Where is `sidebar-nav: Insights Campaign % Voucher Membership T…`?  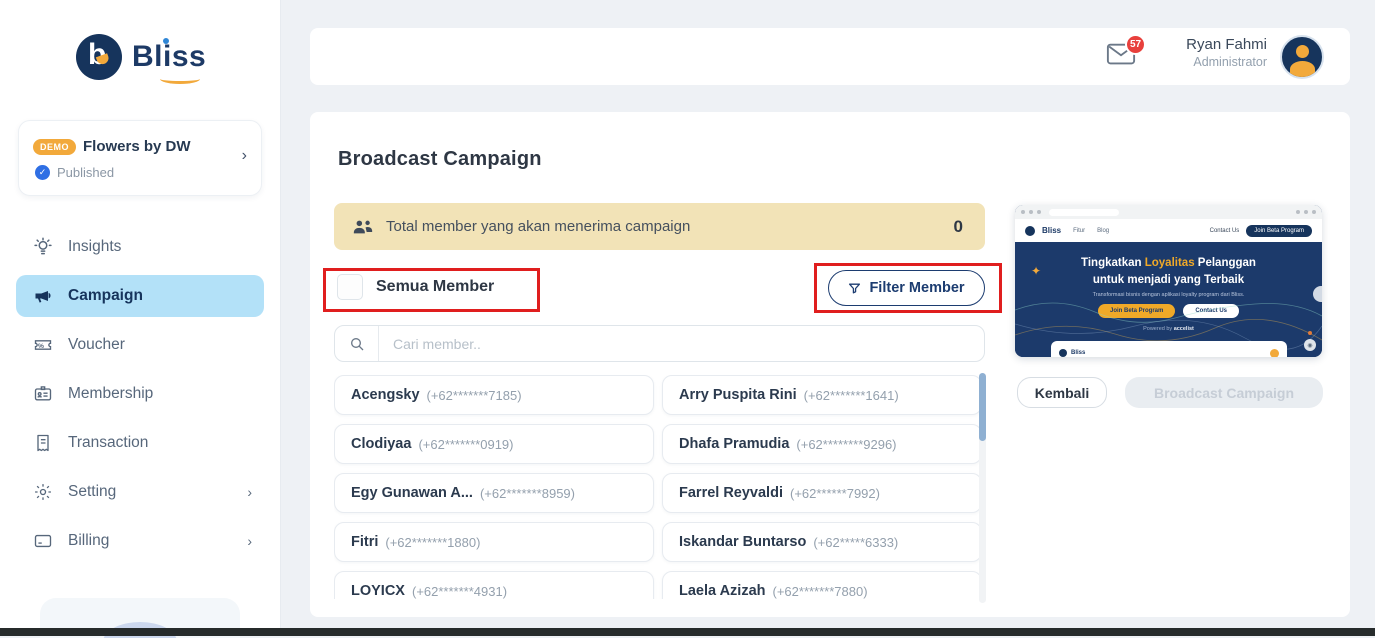 sidebar-nav: Insights Campaign % Voucher Membership T… is located at coordinates (140, 397).